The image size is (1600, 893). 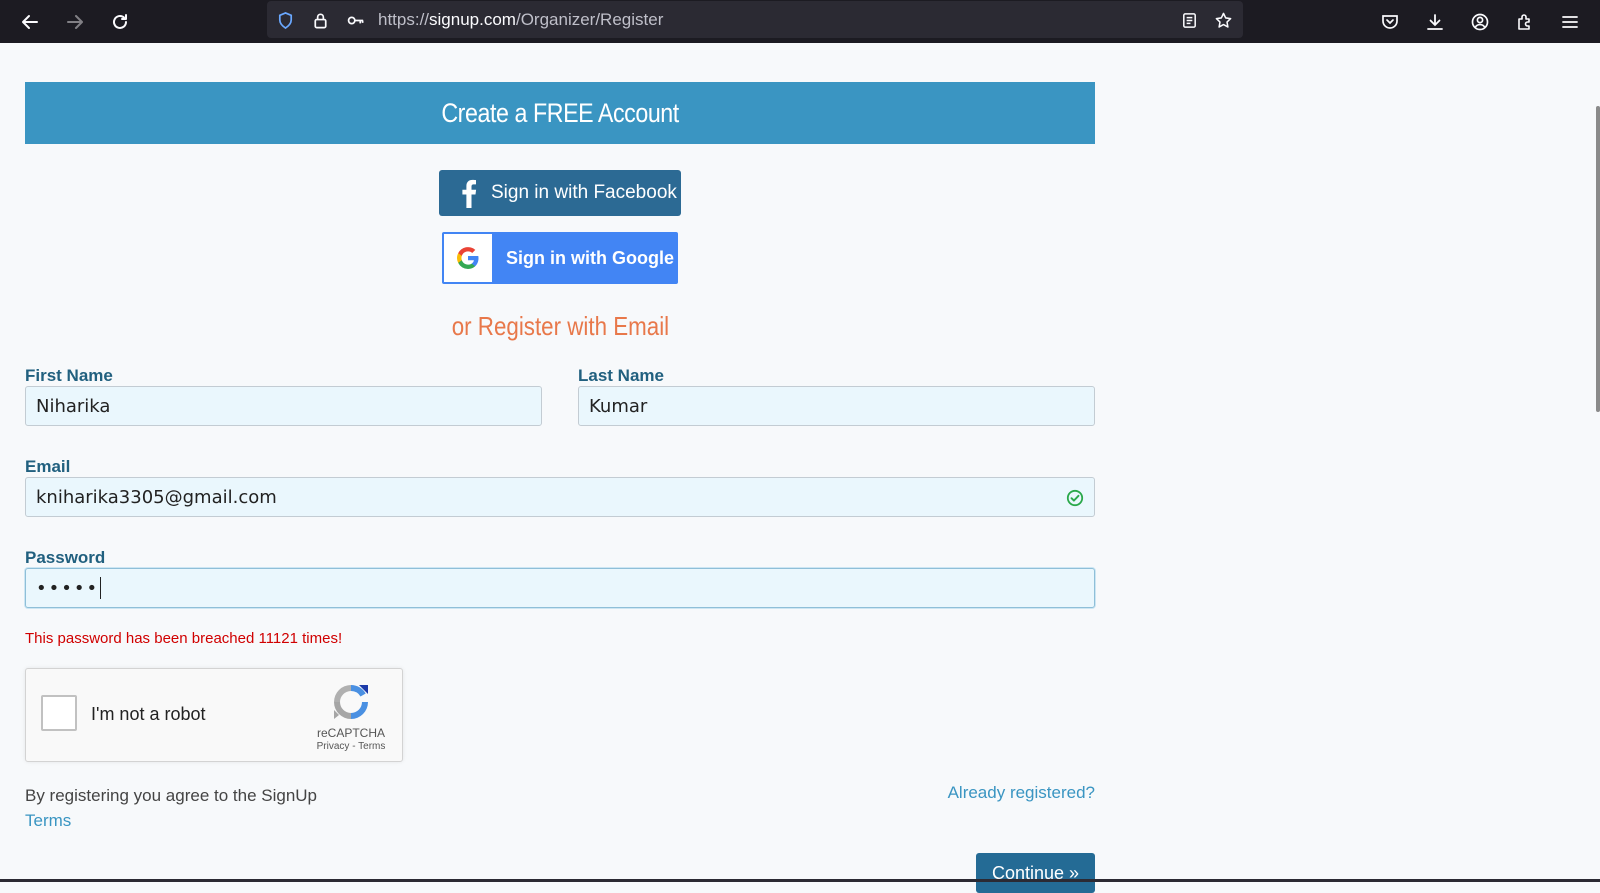 What do you see at coordinates (621, 375) in the screenshot?
I see `last-name-label: Last Name` at bounding box center [621, 375].